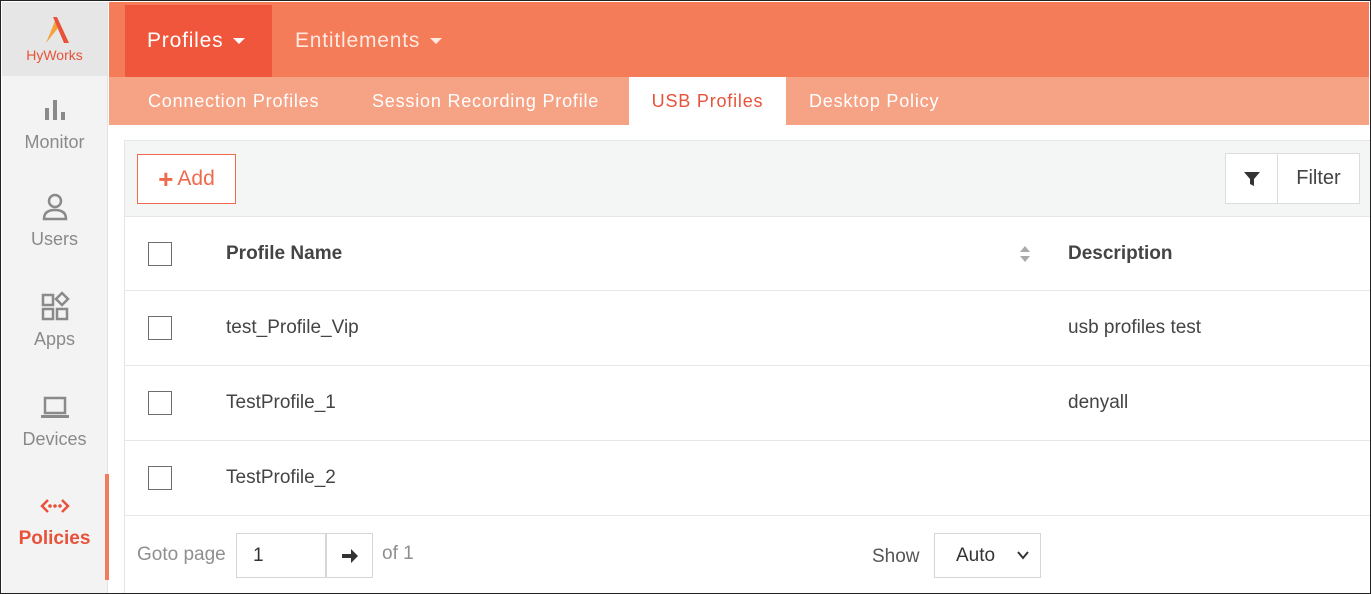  I want to click on sidebar-item-label: Users, so click(54, 238).